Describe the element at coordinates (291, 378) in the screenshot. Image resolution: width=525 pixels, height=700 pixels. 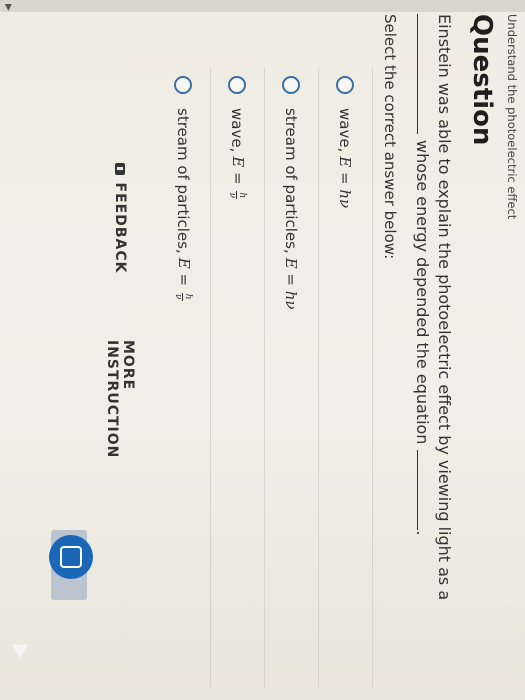
I see `answer-option-2: stream of particles, E = hν` at that location.